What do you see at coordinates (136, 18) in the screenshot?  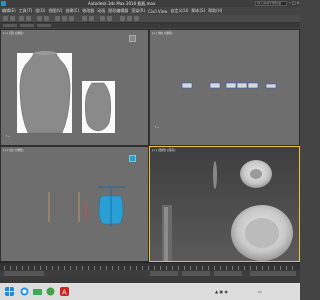 I see `render-button` at bounding box center [136, 18].